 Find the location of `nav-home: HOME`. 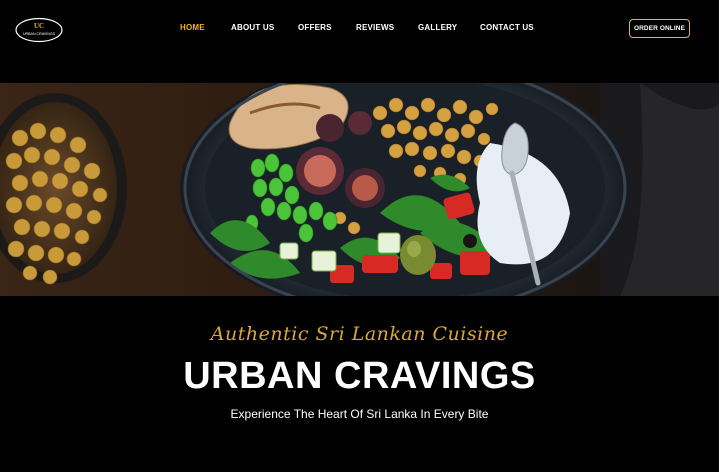

nav-home: HOME is located at coordinates (192, 27).